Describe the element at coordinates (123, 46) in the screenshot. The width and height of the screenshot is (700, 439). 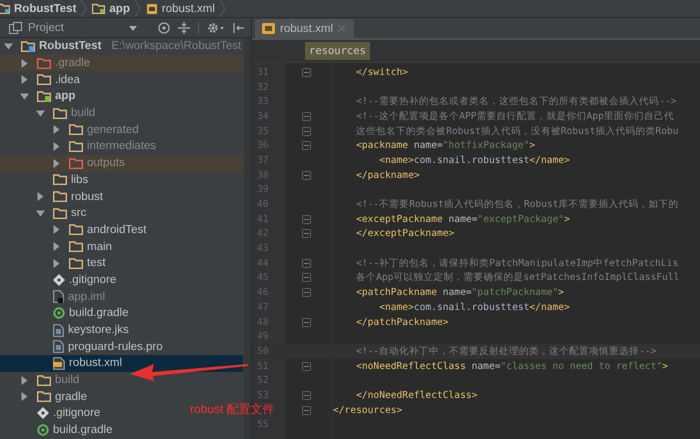
I see `tree-item: RobustTest E:\workspace\RobustTest` at that location.